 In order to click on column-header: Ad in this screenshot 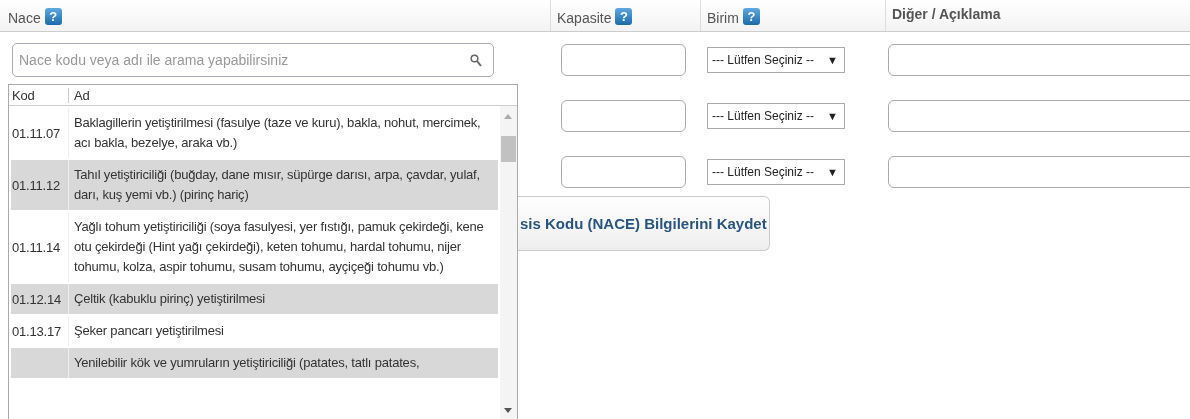, I will do `click(81, 95)`.